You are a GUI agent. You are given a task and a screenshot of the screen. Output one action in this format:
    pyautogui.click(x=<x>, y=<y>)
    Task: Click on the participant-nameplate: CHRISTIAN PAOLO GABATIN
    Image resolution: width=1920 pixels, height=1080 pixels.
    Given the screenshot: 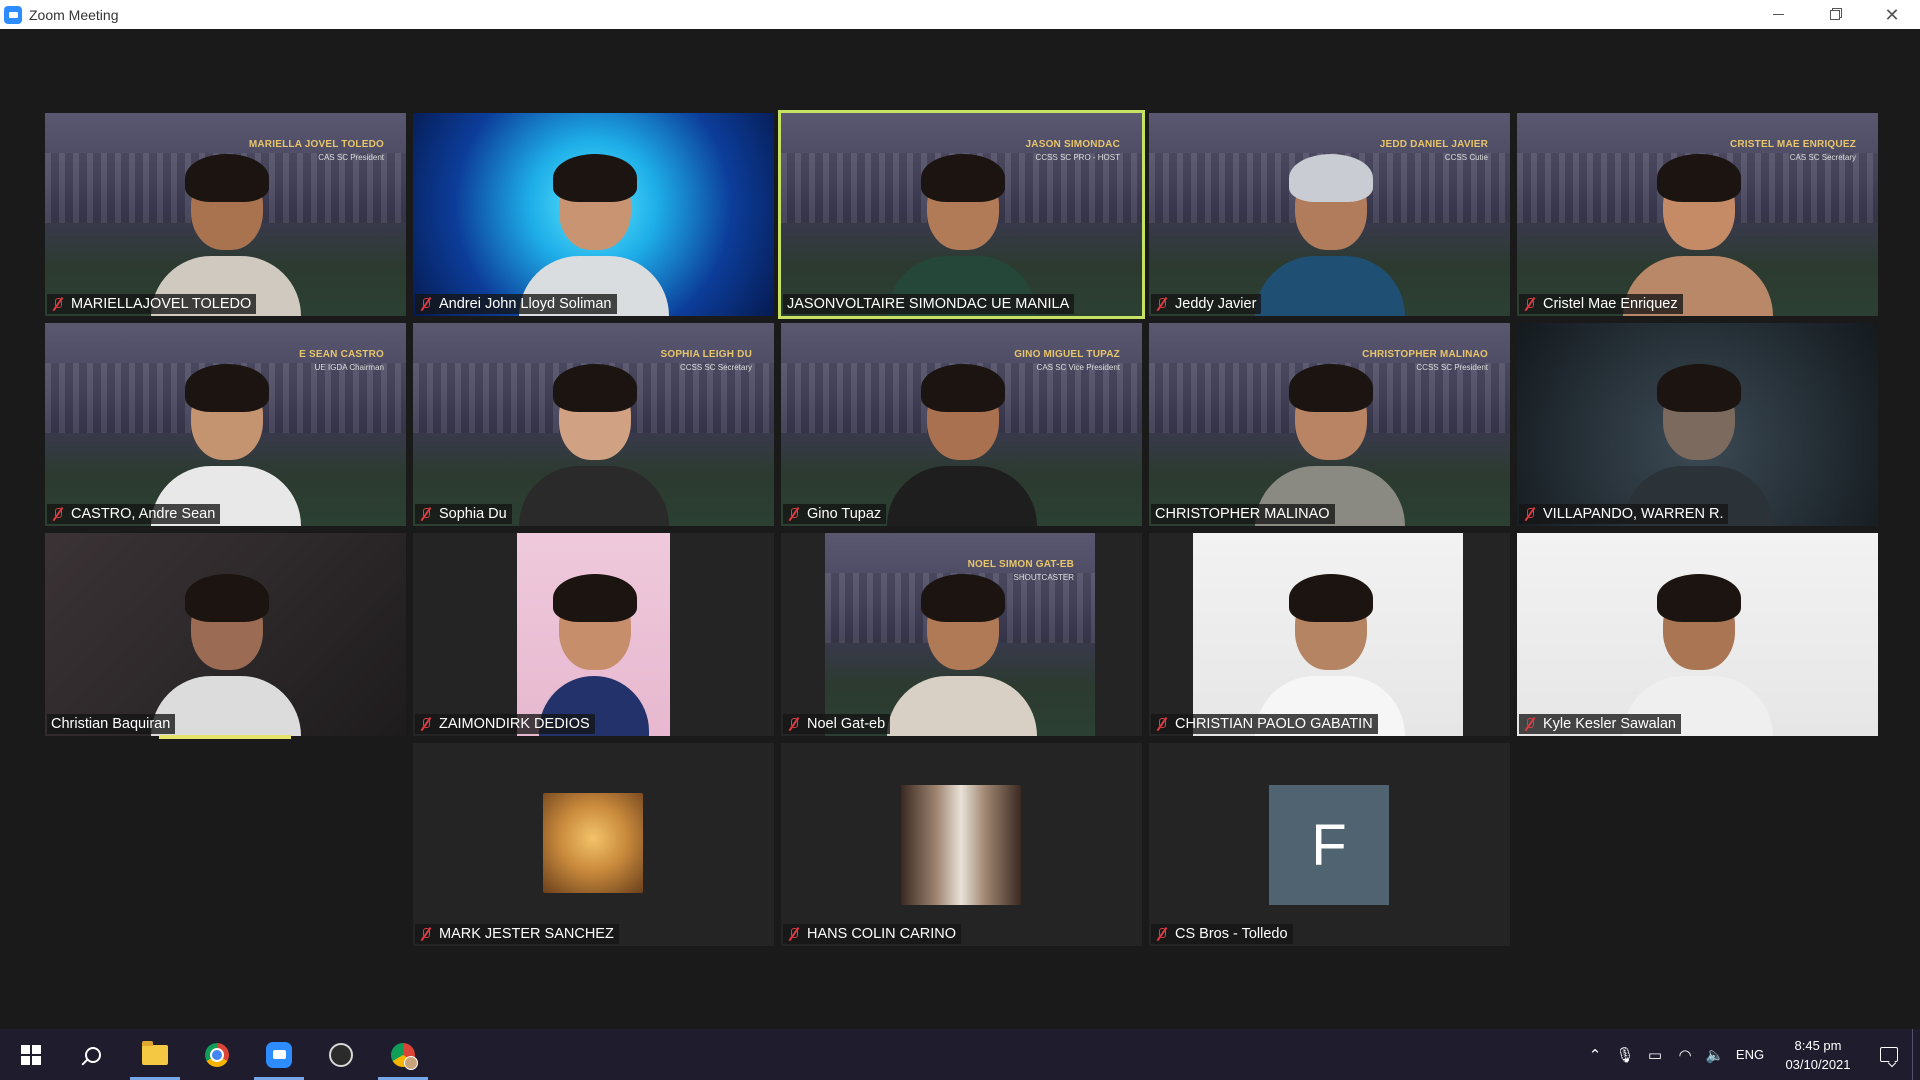 What is the action you would take?
    pyautogui.click(x=1264, y=724)
    